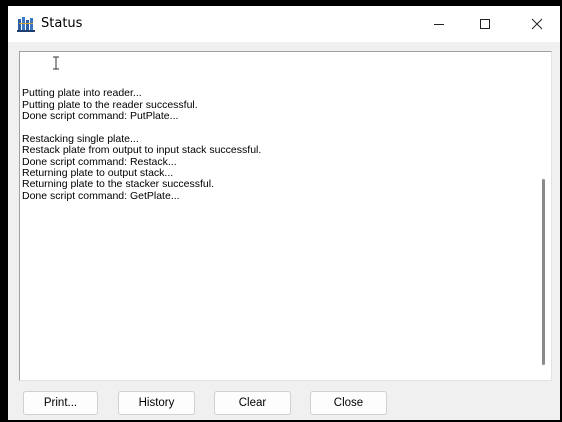 This screenshot has width=562, height=422. I want to click on clear-button: Clear, so click(252, 403).